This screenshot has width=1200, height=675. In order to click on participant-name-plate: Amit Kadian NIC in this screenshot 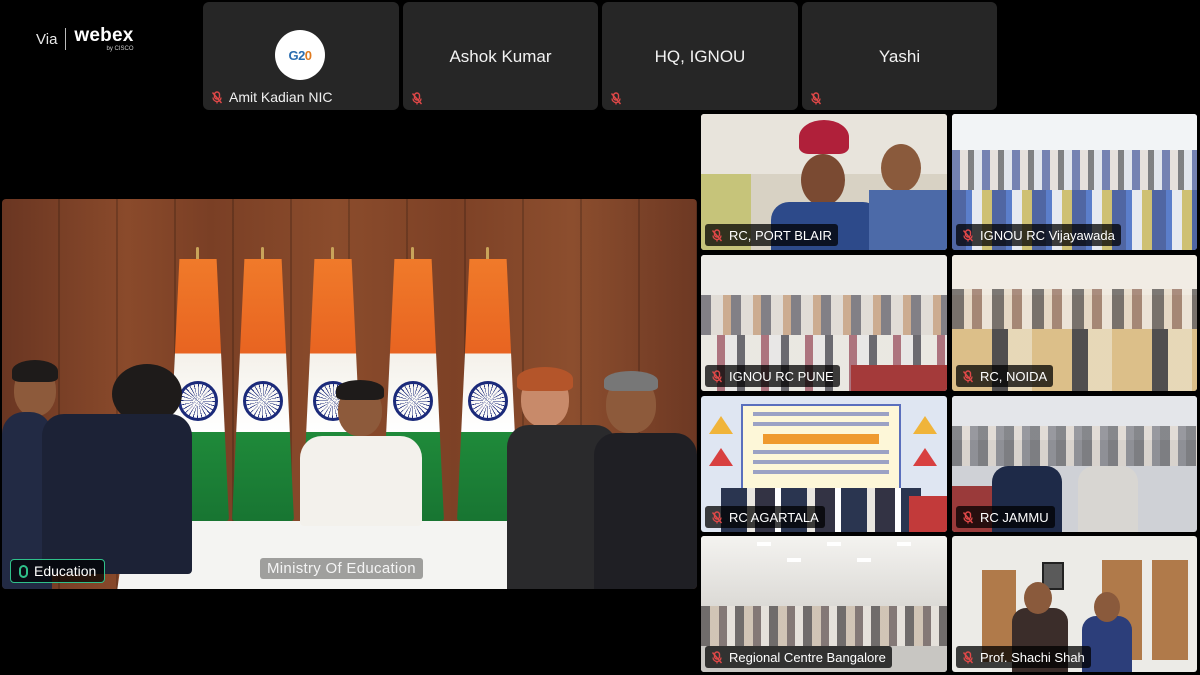, I will do `click(271, 97)`.